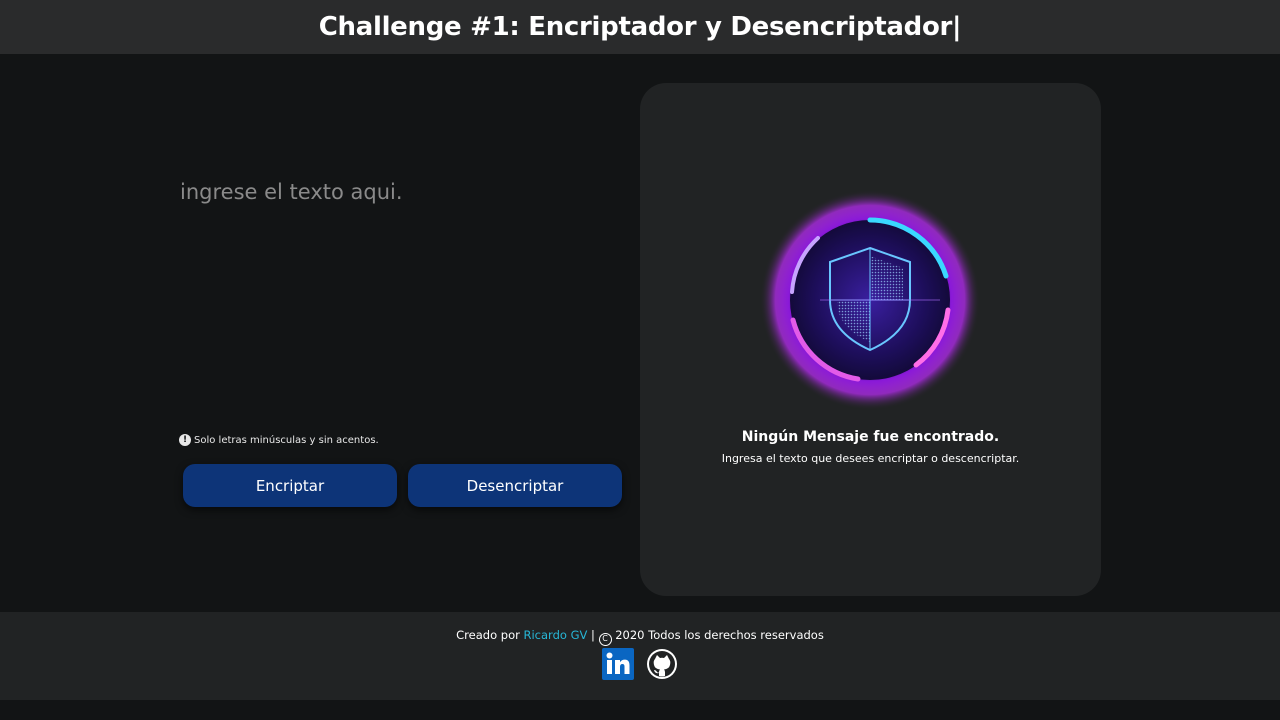 This screenshot has width=1280, height=720. I want to click on bottom-strip, so click(640, 710).